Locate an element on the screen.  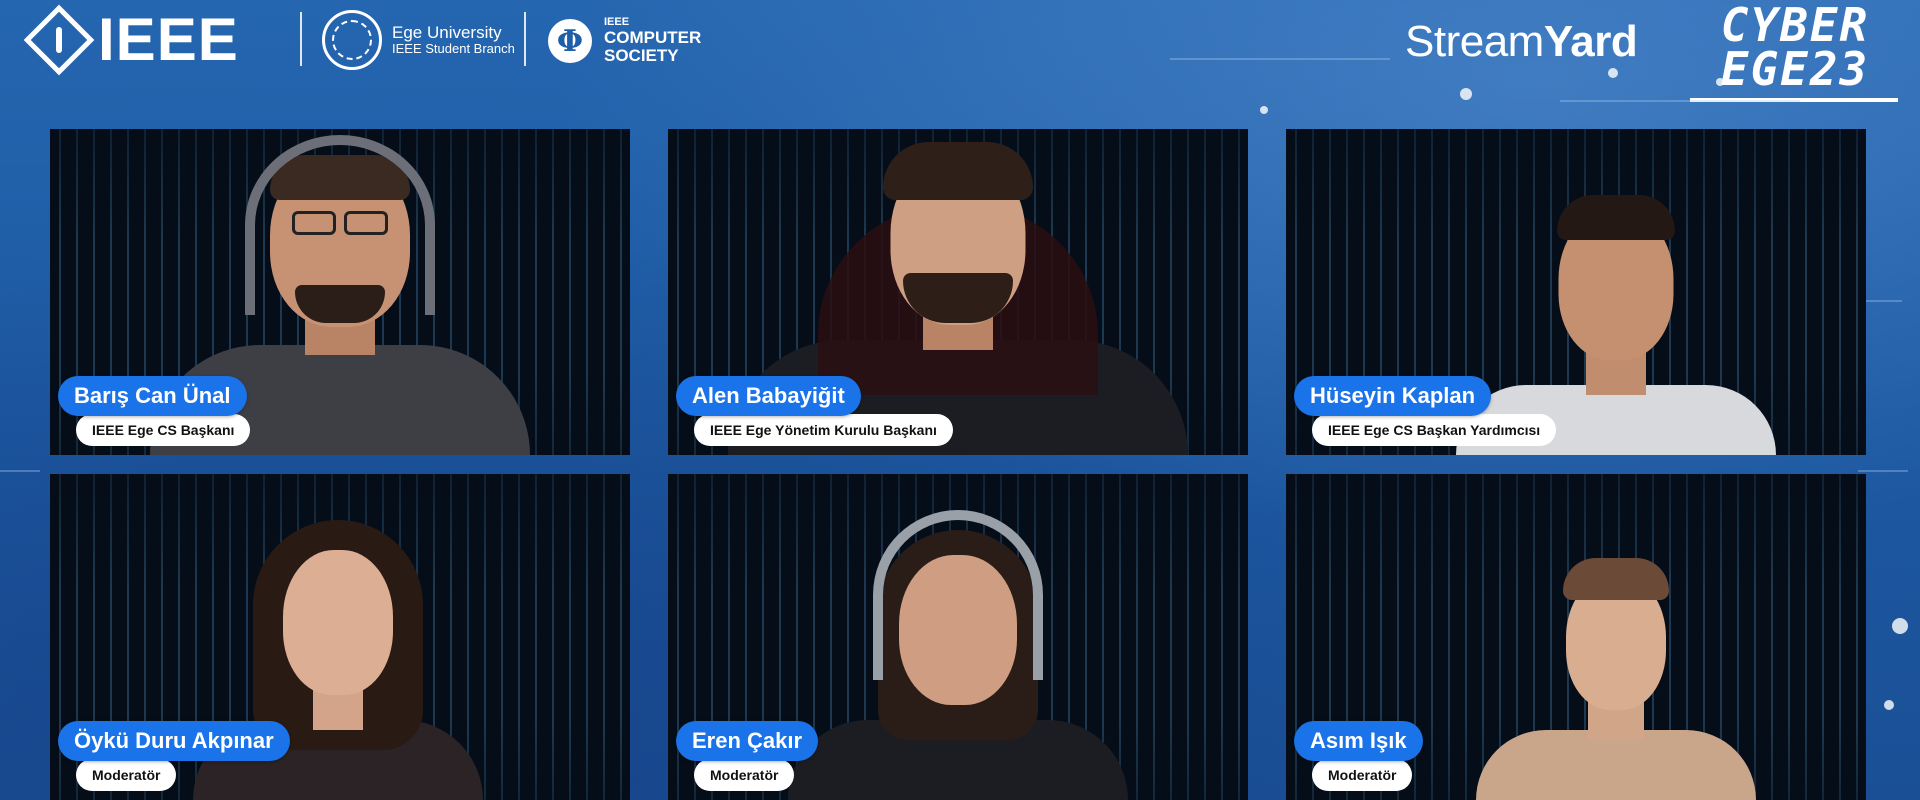
computer-society-logo: Φ IEEE COMPUTER SOCIETY is located at coordinates (624, 41).